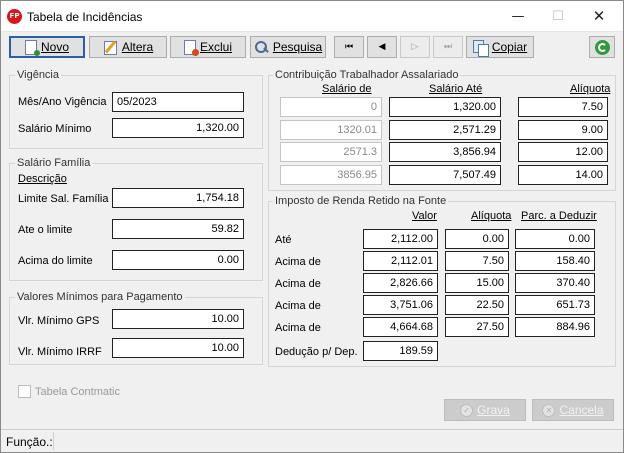 The width and height of the screenshot is (624, 453). Describe the element at coordinates (312, 16) in the screenshot. I see `title-bar: FP Tabela de Incidências — ☐ ✕` at that location.